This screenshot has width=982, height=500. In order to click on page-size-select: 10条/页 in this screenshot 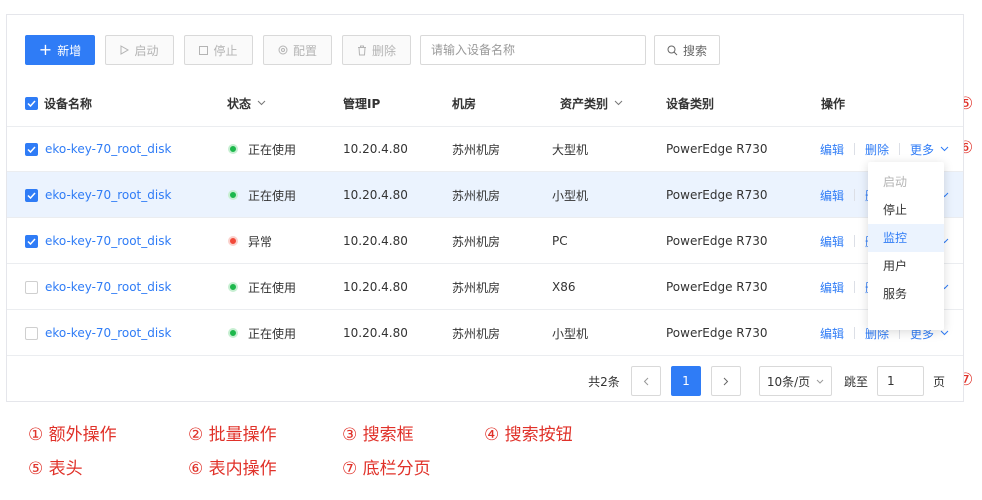, I will do `click(795, 381)`.